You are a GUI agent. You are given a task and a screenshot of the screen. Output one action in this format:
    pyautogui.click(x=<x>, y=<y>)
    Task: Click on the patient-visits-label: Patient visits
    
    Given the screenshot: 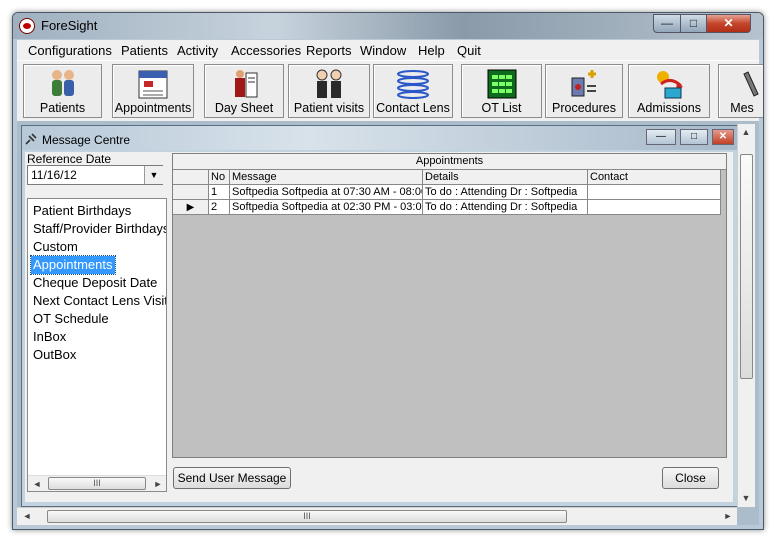 What is the action you would take?
    pyautogui.click(x=329, y=108)
    